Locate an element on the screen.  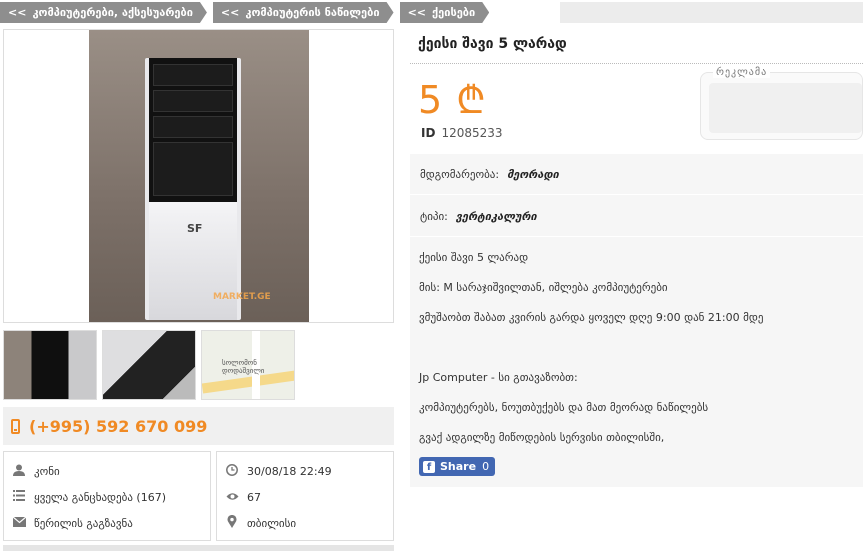
views-row: 67 is located at coordinates (305, 497).